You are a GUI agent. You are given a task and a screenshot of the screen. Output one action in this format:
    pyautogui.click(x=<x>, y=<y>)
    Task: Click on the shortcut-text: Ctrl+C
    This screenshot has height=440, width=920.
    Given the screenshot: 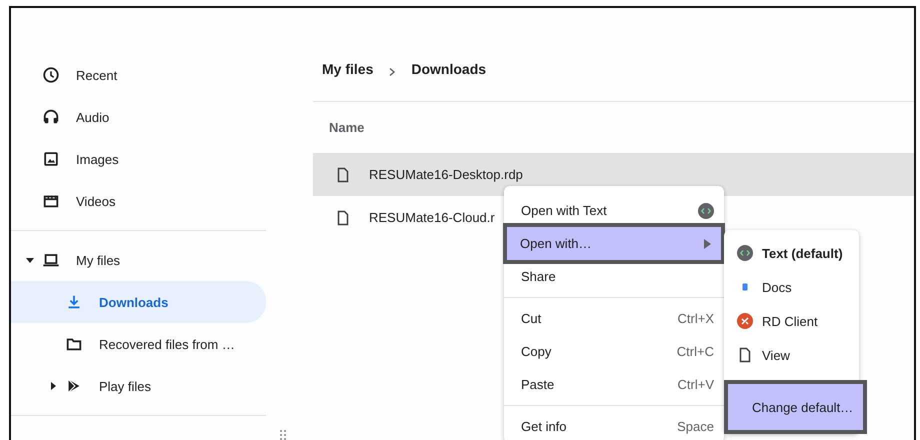 What is the action you would take?
    pyautogui.click(x=695, y=351)
    